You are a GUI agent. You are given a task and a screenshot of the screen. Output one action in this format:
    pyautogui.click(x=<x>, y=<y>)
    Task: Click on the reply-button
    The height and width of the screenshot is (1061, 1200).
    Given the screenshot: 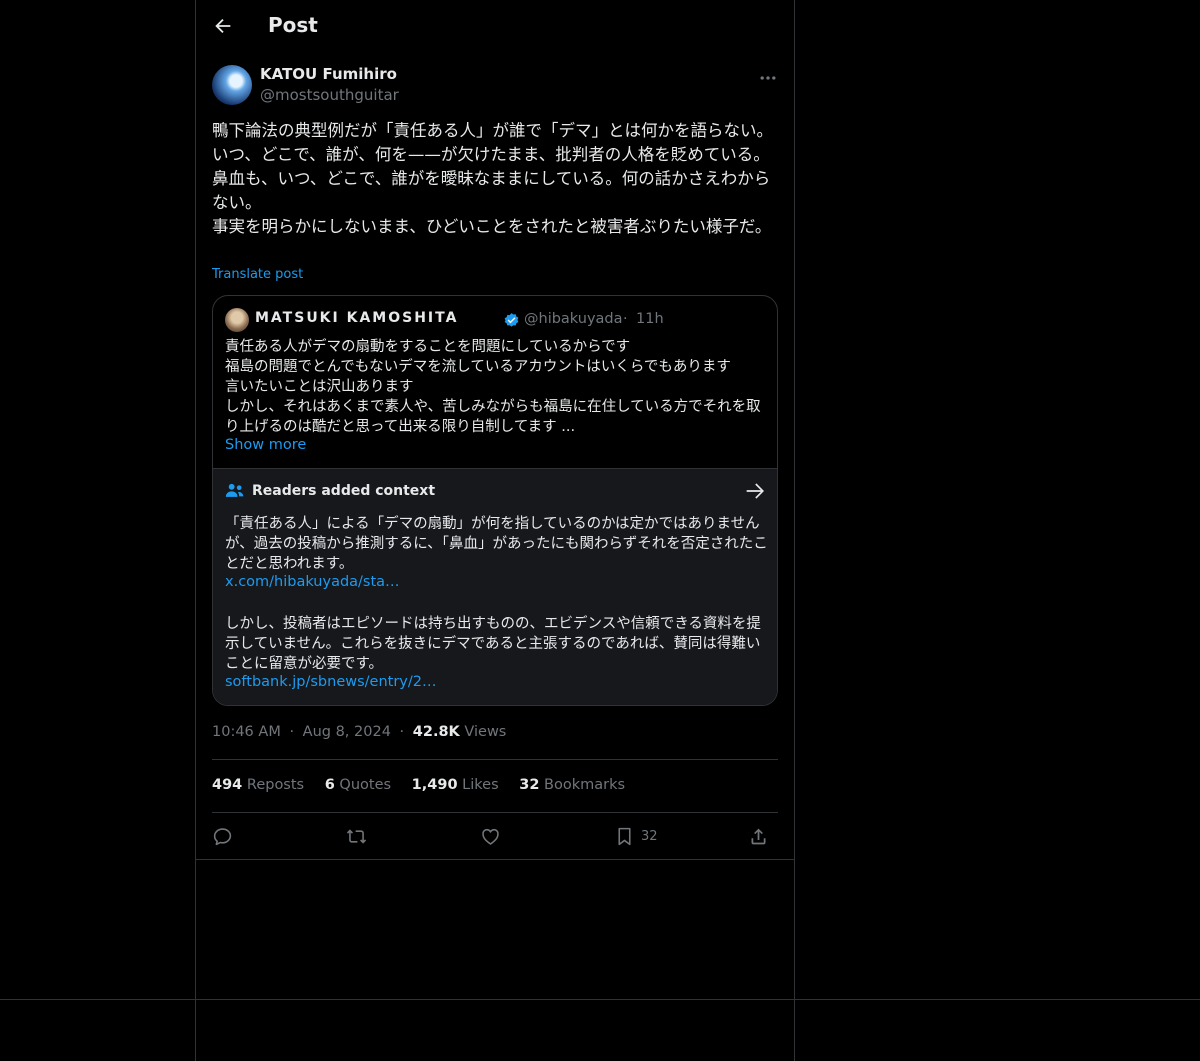 What is the action you would take?
    pyautogui.click(x=222, y=836)
    